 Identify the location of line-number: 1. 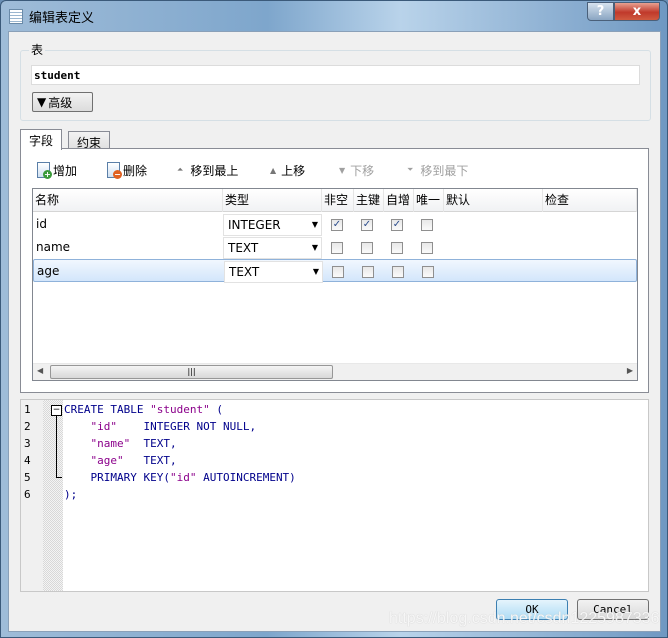
(27, 409).